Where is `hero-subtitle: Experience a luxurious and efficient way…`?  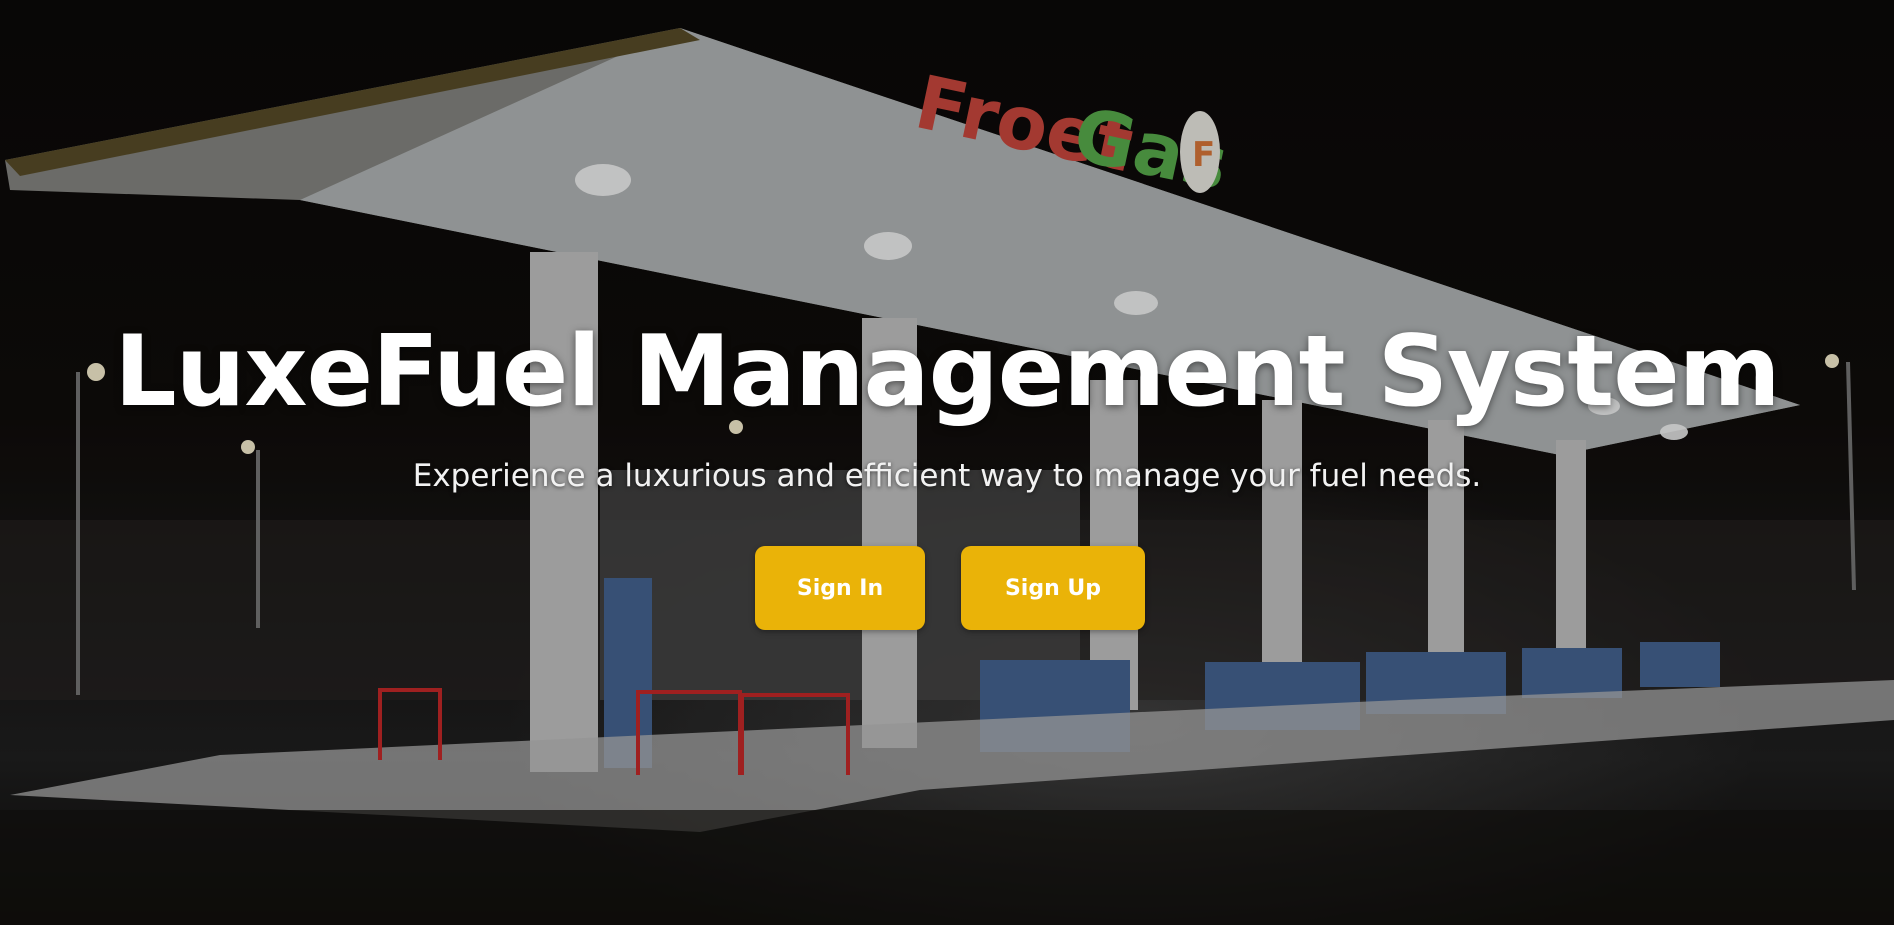 hero-subtitle: Experience a luxurious and efficient way… is located at coordinates (947, 476).